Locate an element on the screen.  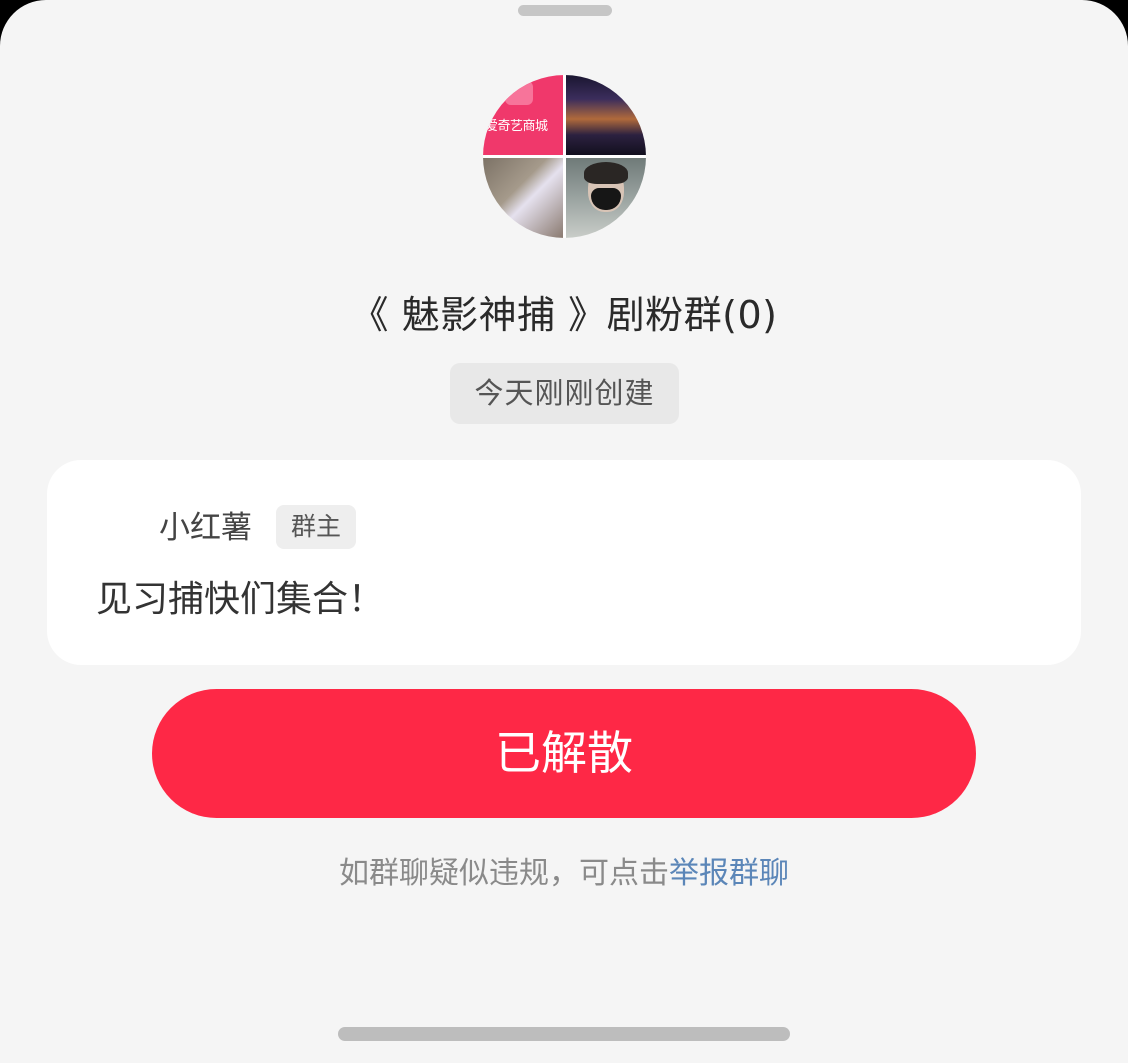
notice-message: 见习捕快们集合！ is located at coordinates (240, 599).